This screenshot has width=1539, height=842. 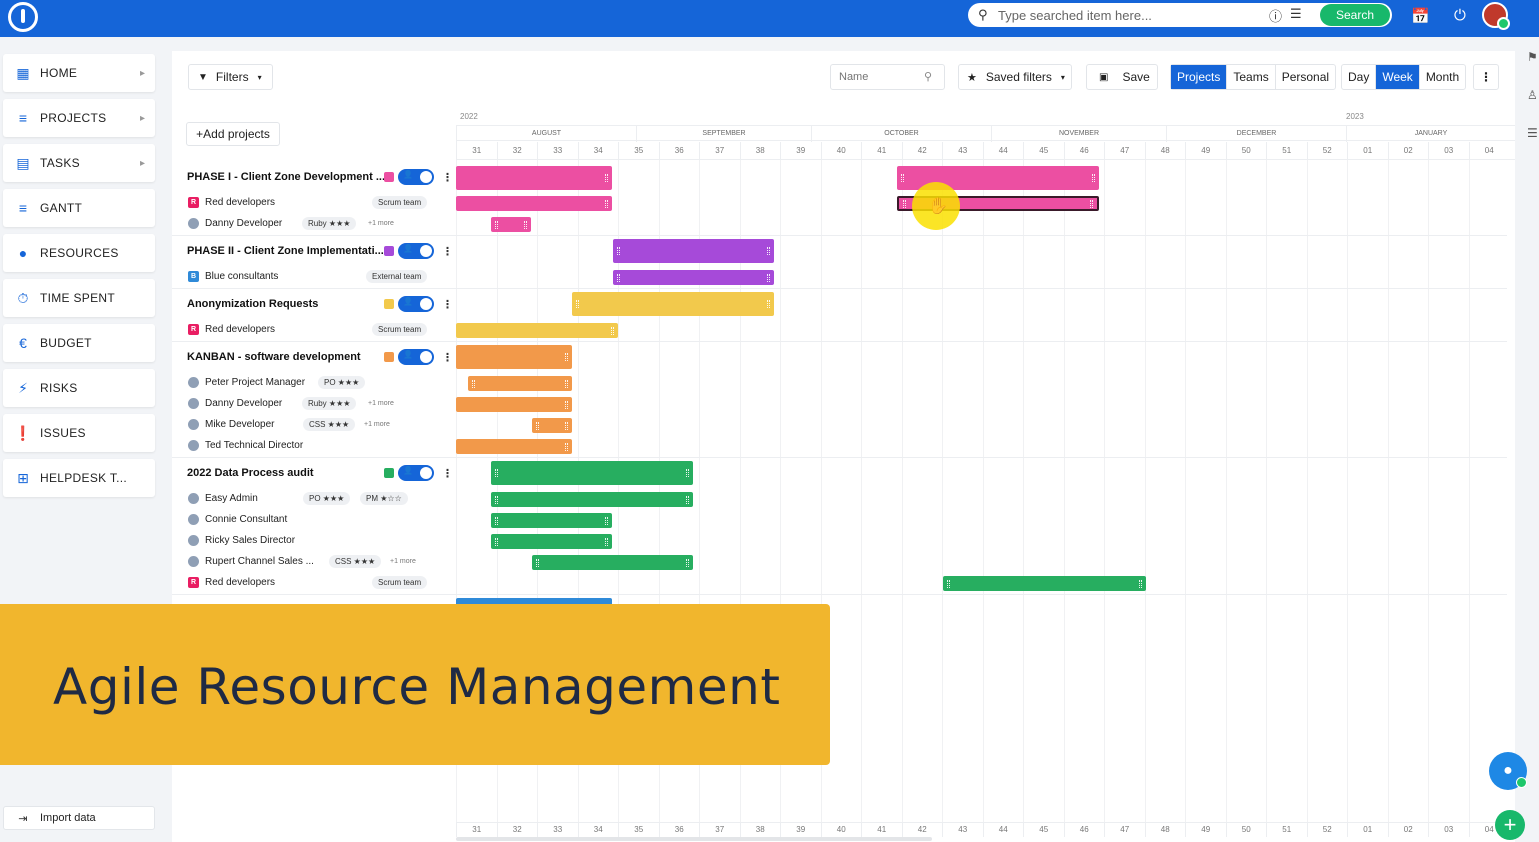 I want to click on add-projects-button: + Add projects, so click(x=233, y=134).